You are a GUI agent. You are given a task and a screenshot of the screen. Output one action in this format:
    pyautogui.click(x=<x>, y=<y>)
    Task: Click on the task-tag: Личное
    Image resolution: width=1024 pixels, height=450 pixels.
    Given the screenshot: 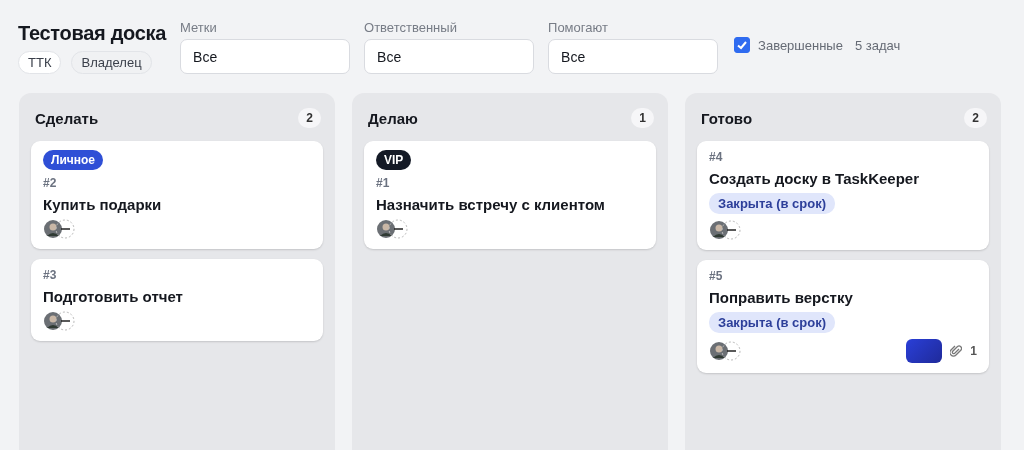 What is the action you would take?
    pyautogui.click(x=73, y=160)
    